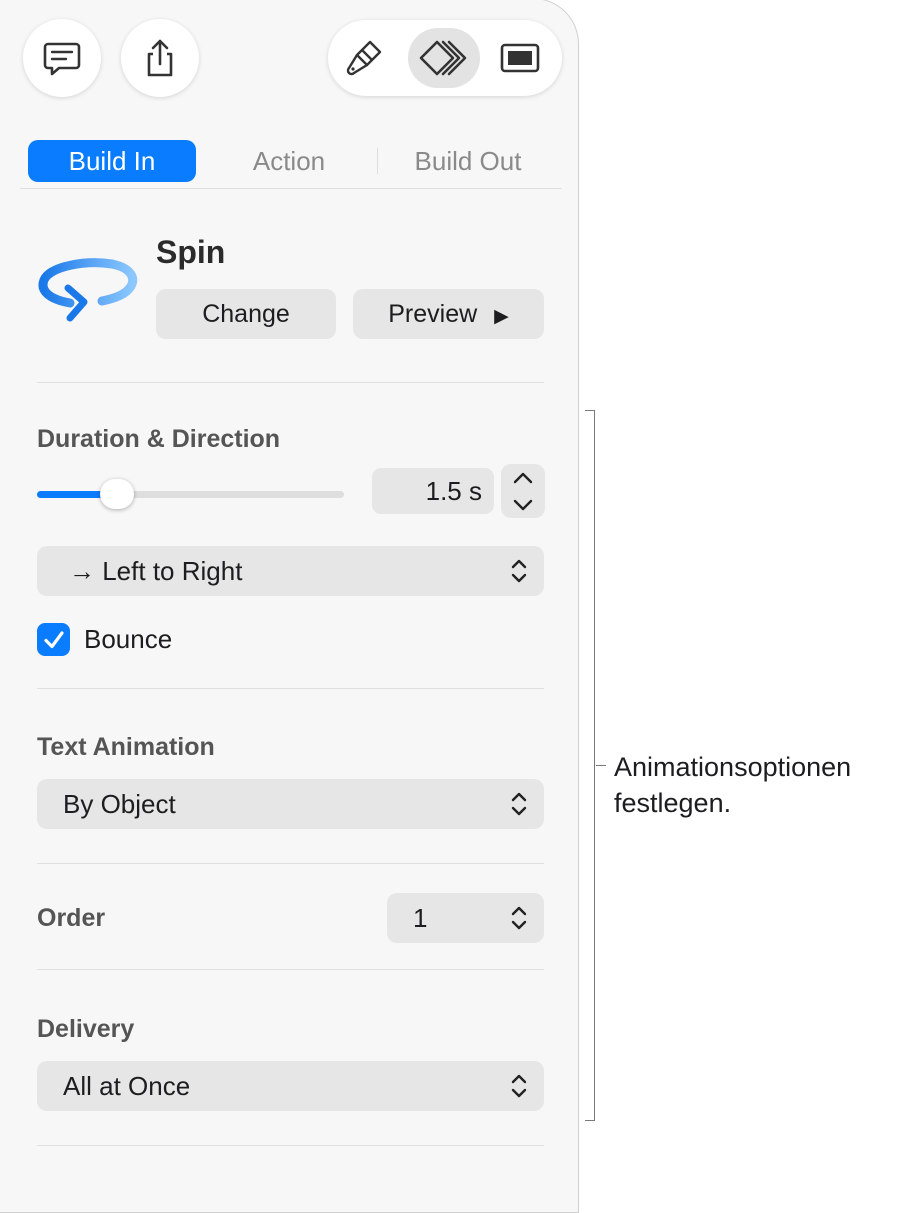 The width and height of the screenshot is (902, 1213). What do you see at coordinates (733, 767) in the screenshot?
I see `callout-line-1: Animationsoptionen` at bounding box center [733, 767].